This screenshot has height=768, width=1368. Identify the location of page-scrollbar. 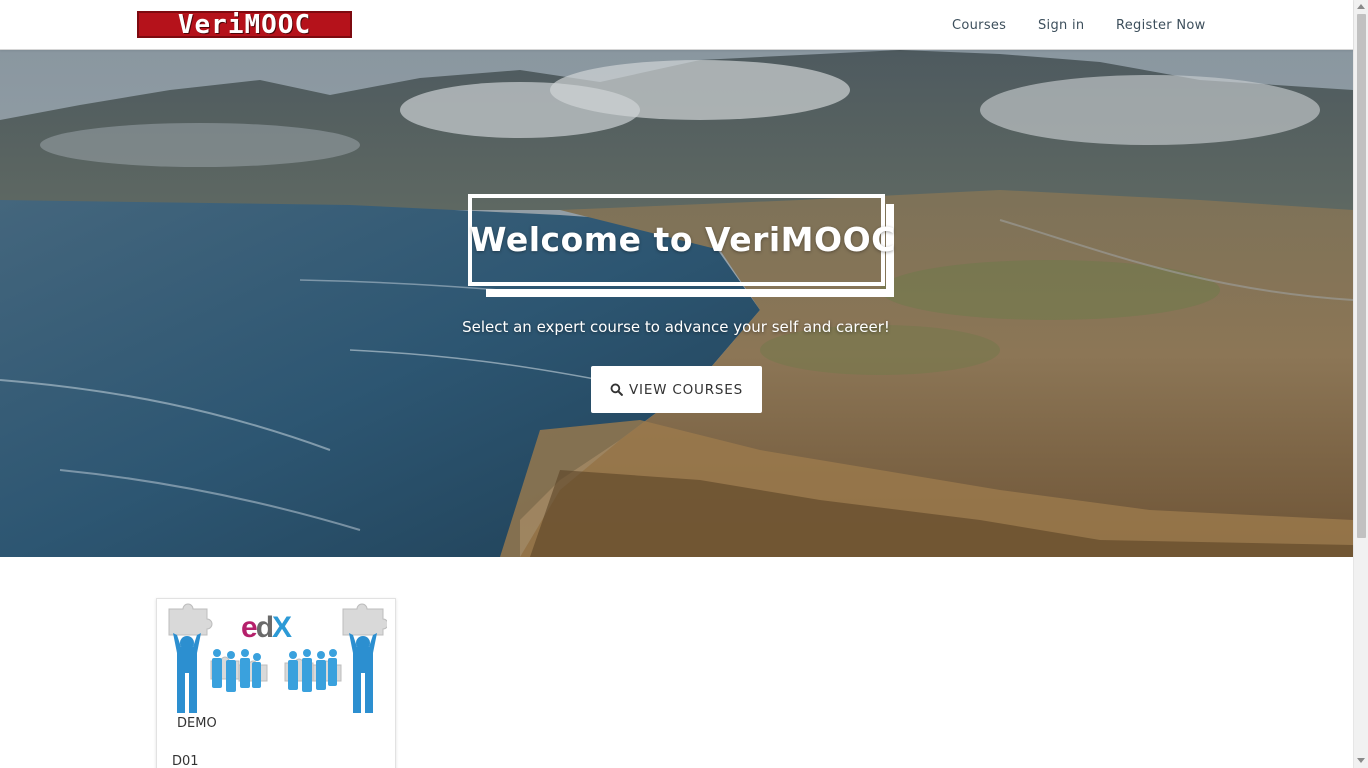
(1360, 384).